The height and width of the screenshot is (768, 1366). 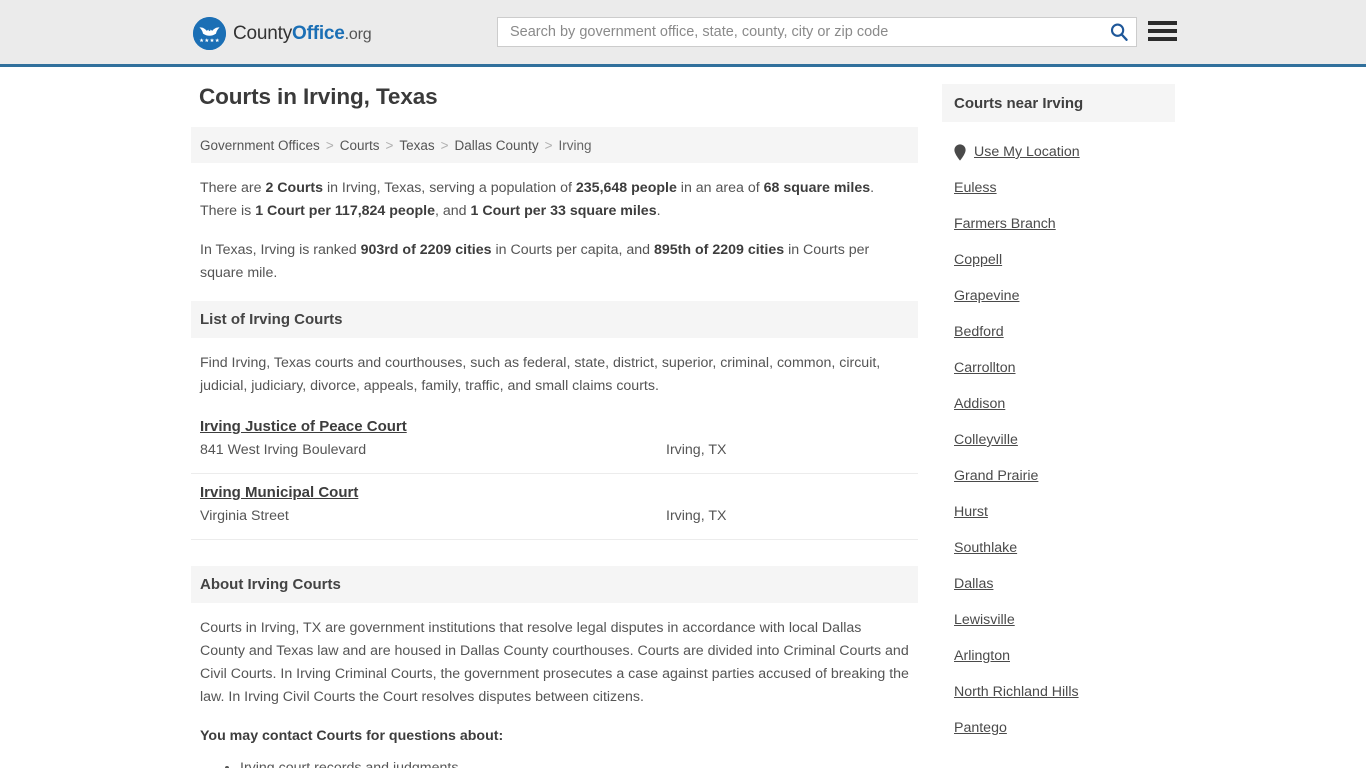 I want to click on site-logo: CountyOffice.org, so click(x=282, y=33).